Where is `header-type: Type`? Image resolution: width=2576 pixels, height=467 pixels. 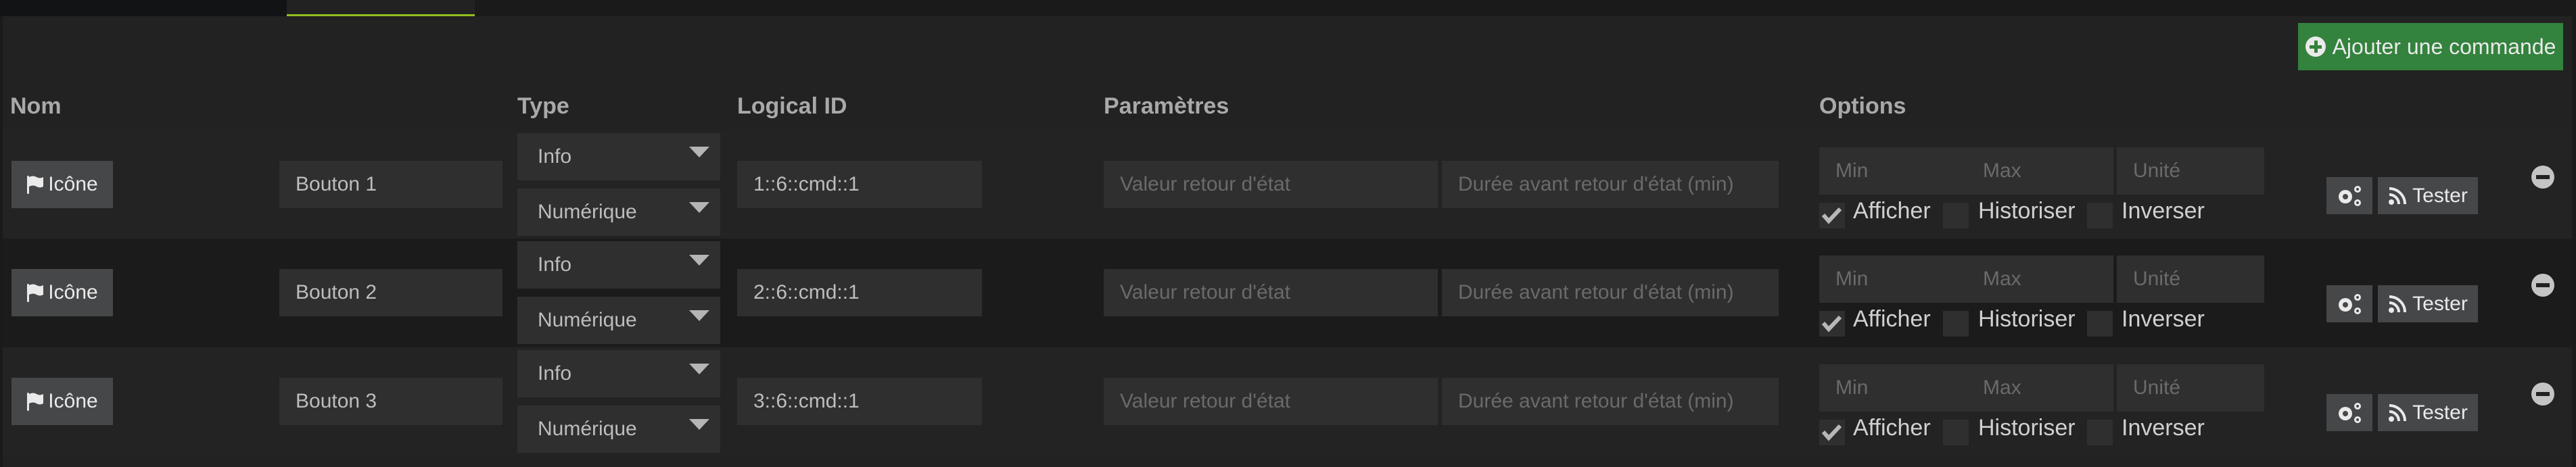 header-type: Type is located at coordinates (543, 106).